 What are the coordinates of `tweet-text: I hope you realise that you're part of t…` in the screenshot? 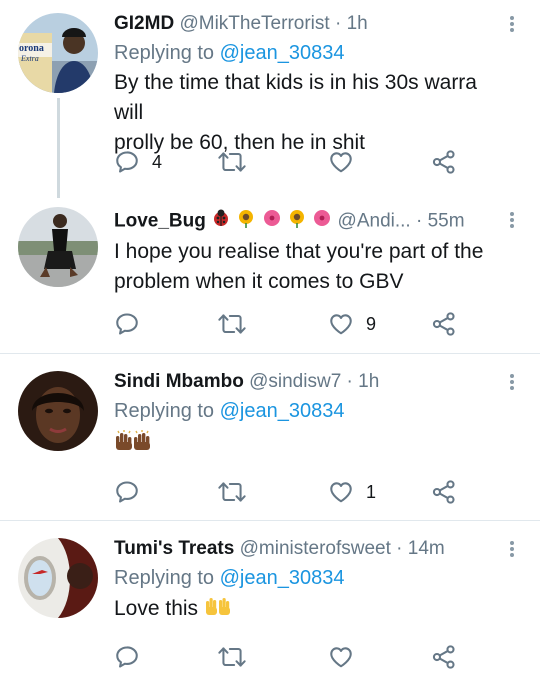 It's located at (312, 267).